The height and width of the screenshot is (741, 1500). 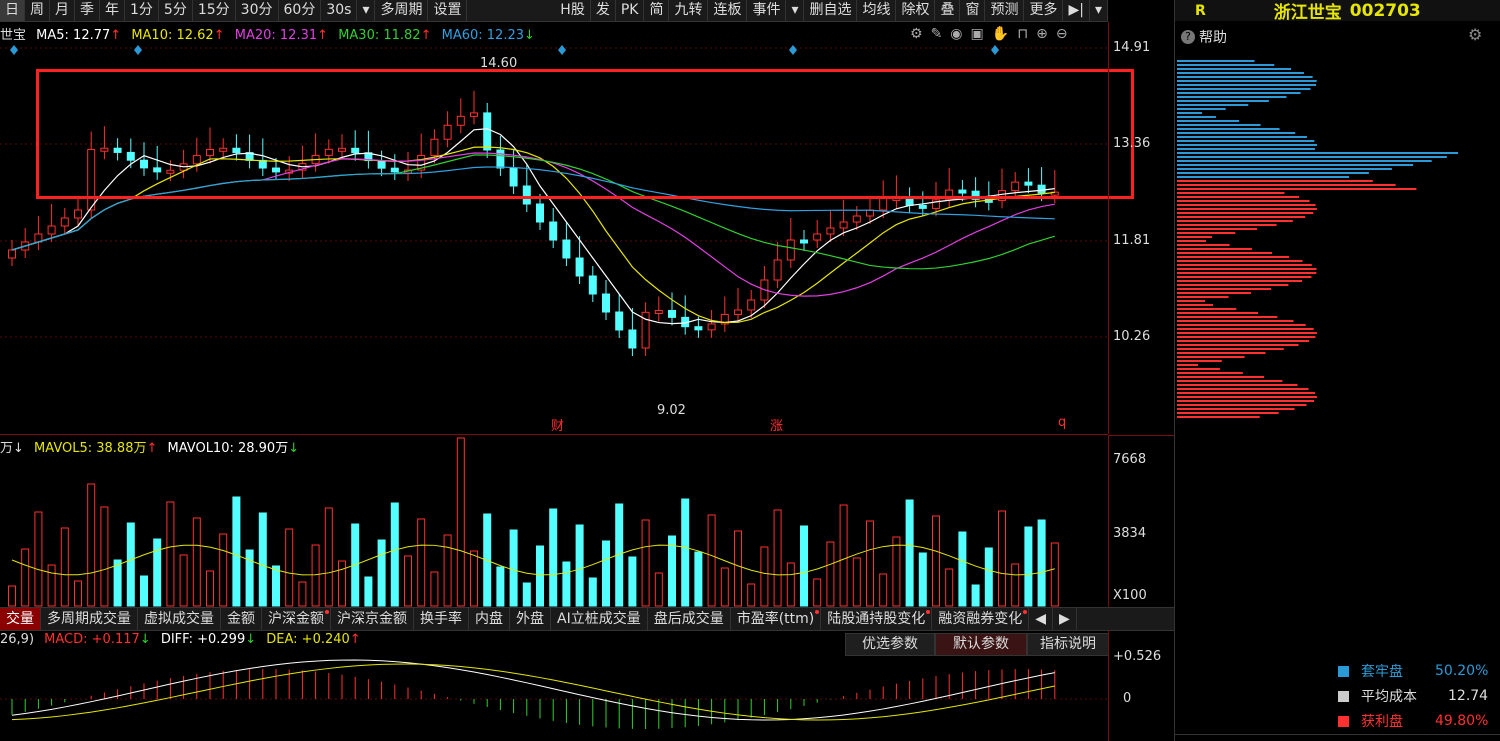 I want to click on question-icon: ?, so click(x=1188, y=37).